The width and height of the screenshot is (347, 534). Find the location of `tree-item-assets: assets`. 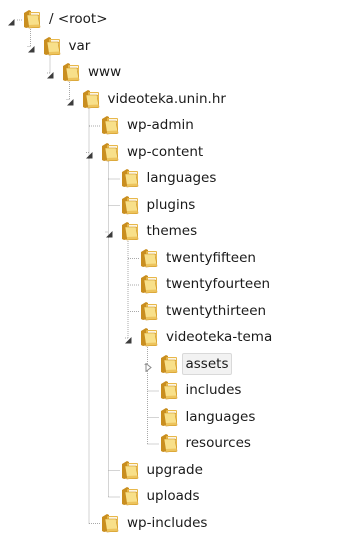

tree-item-assets: assets is located at coordinates (207, 363).